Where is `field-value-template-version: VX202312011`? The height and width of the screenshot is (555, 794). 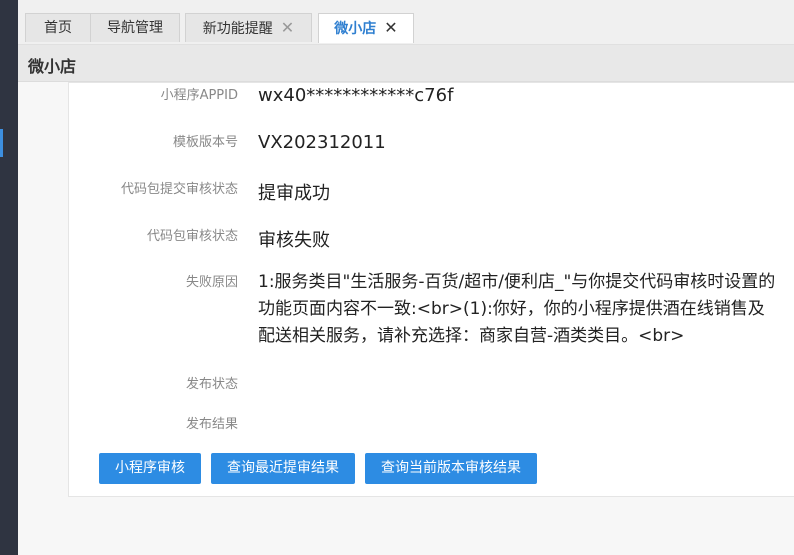
field-value-template-version: VX202312011 is located at coordinates (322, 142).